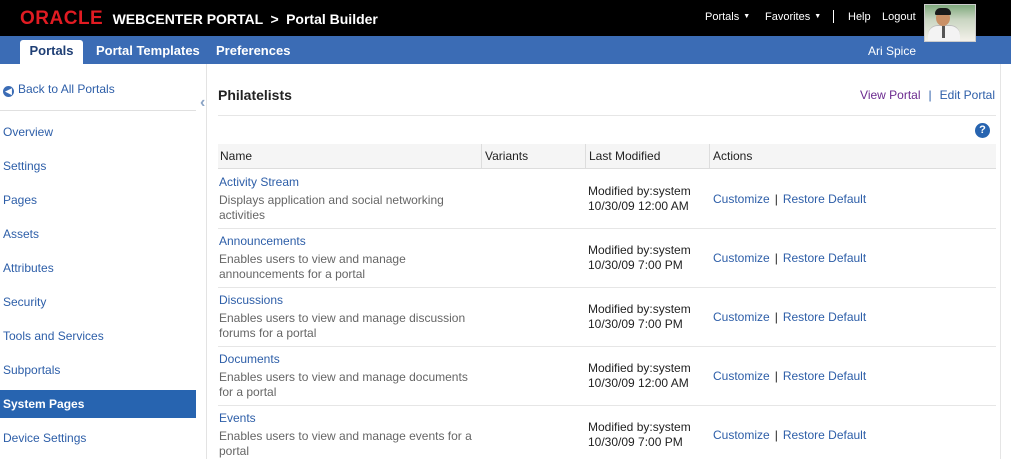  What do you see at coordinates (533, 156) in the screenshot?
I see `column-header-variants: Variants` at bounding box center [533, 156].